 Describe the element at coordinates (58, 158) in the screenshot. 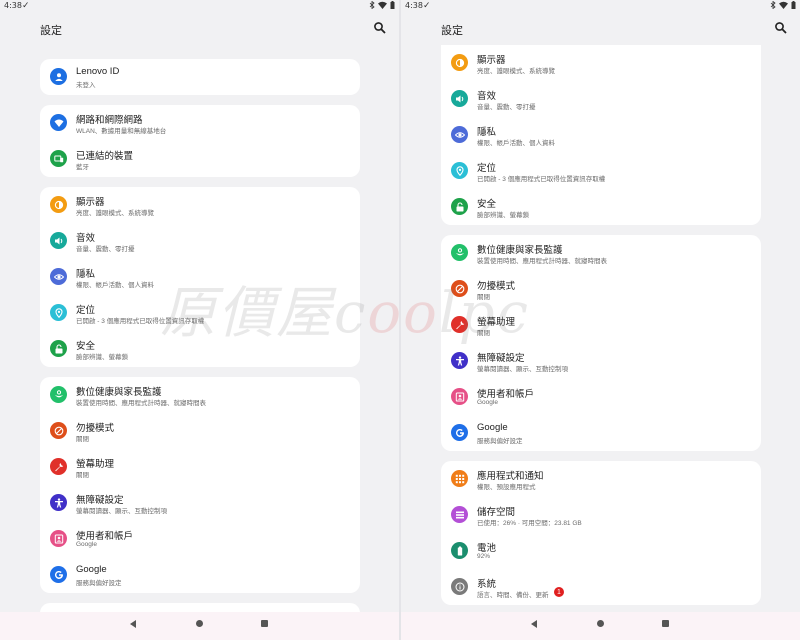

I see `devices-icon` at that location.